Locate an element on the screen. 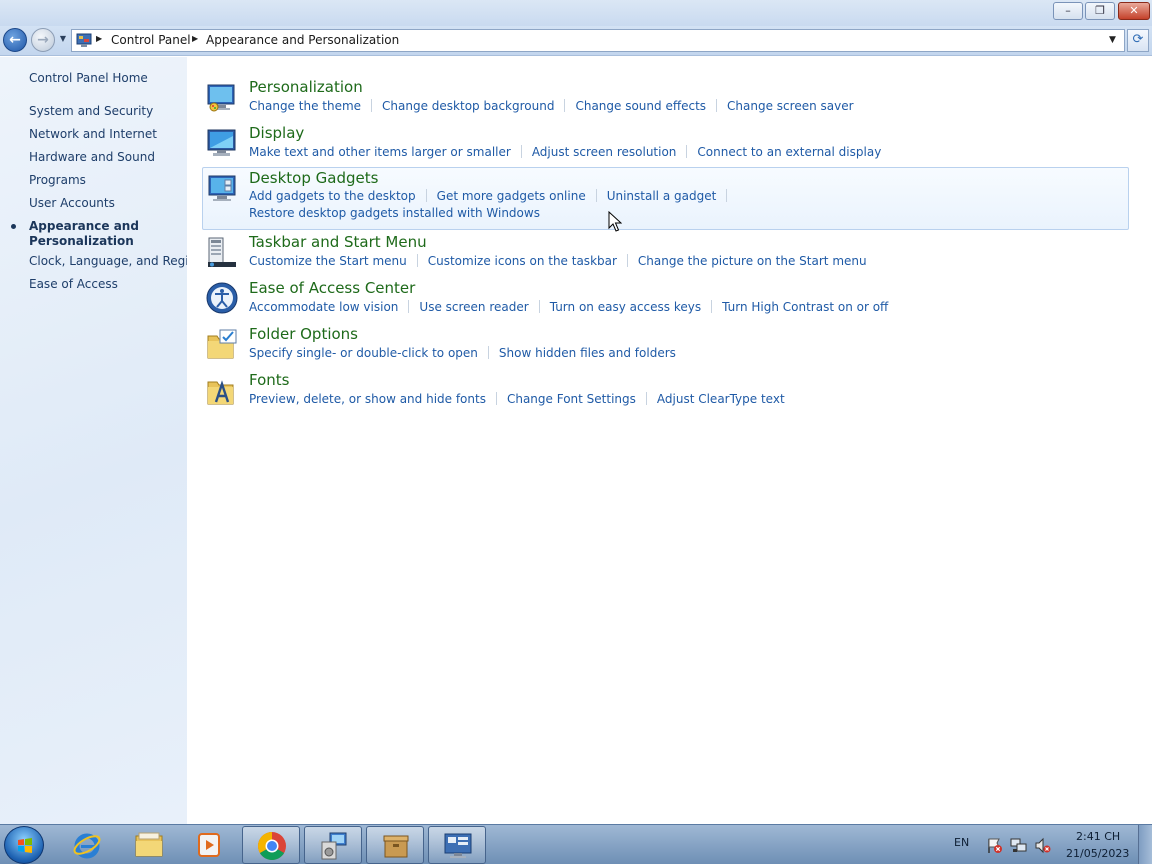  link-customize-start-menu: Customize the Start menu is located at coordinates (328, 261).